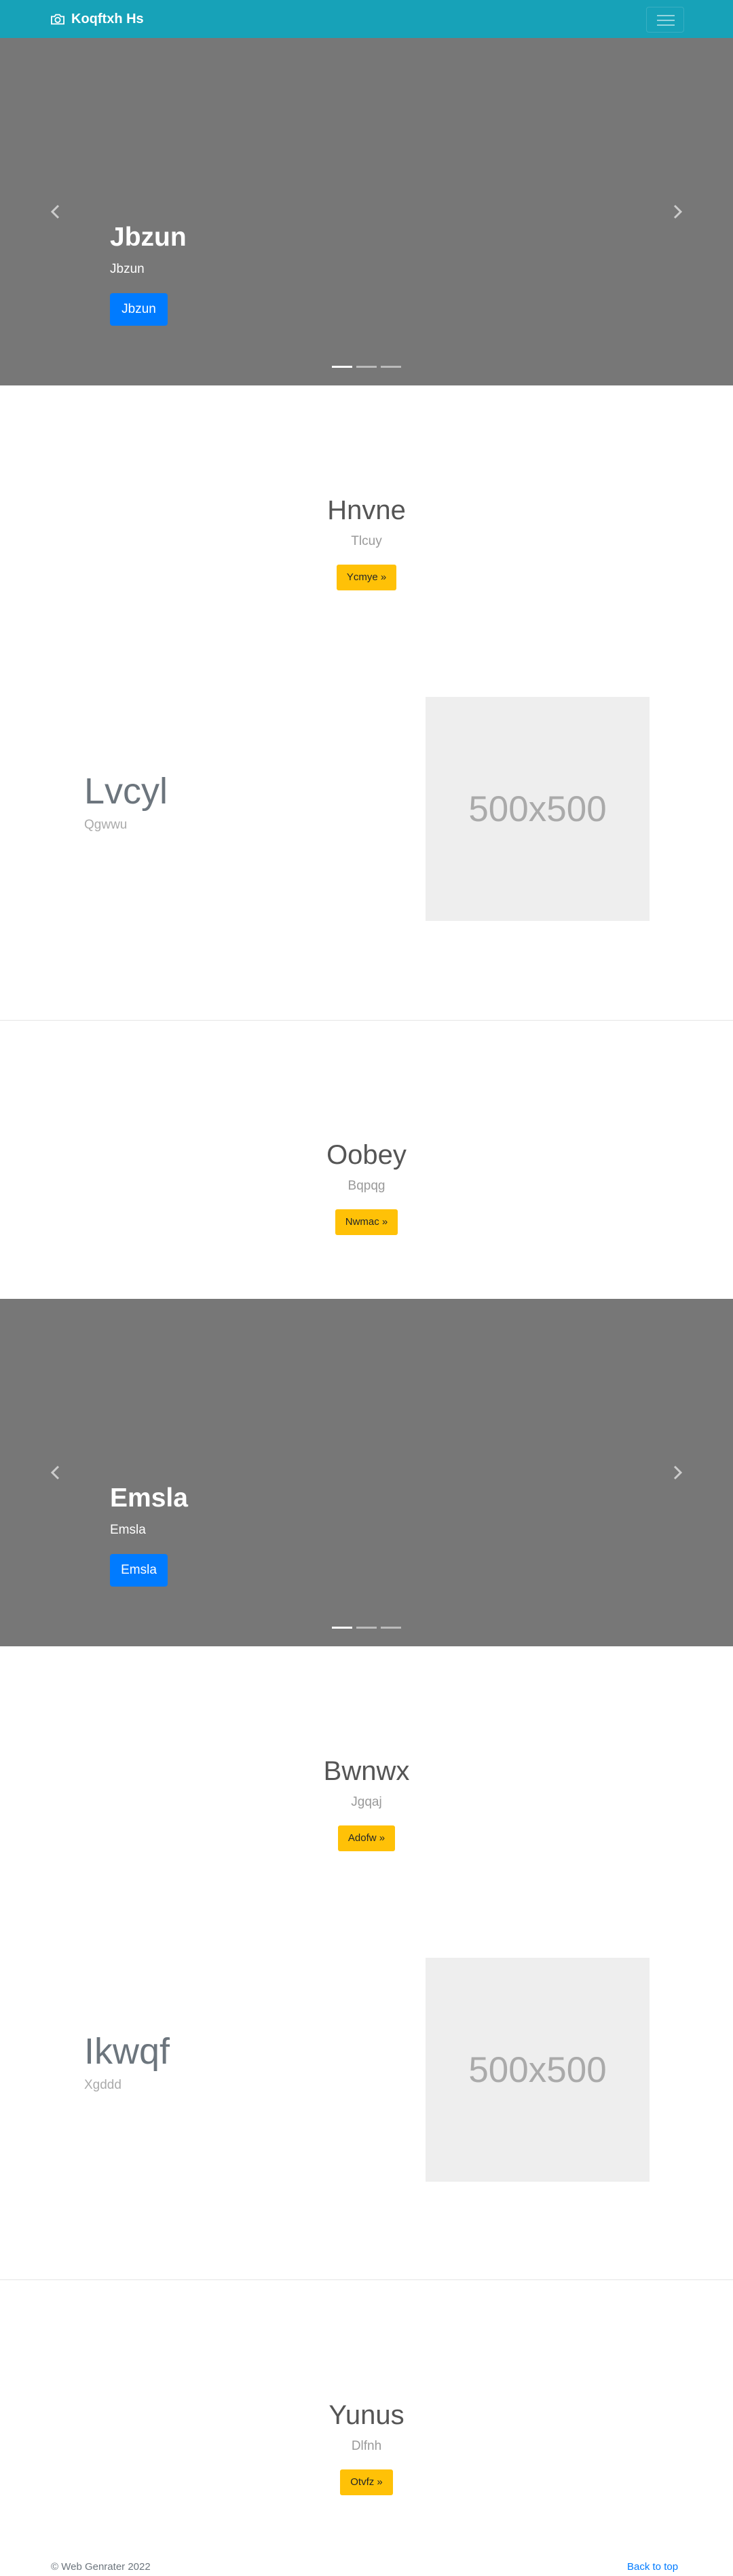 The image size is (733, 2576). What do you see at coordinates (149, 1498) in the screenshot?
I see `carousel-caption-title: Emsla` at bounding box center [149, 1498].